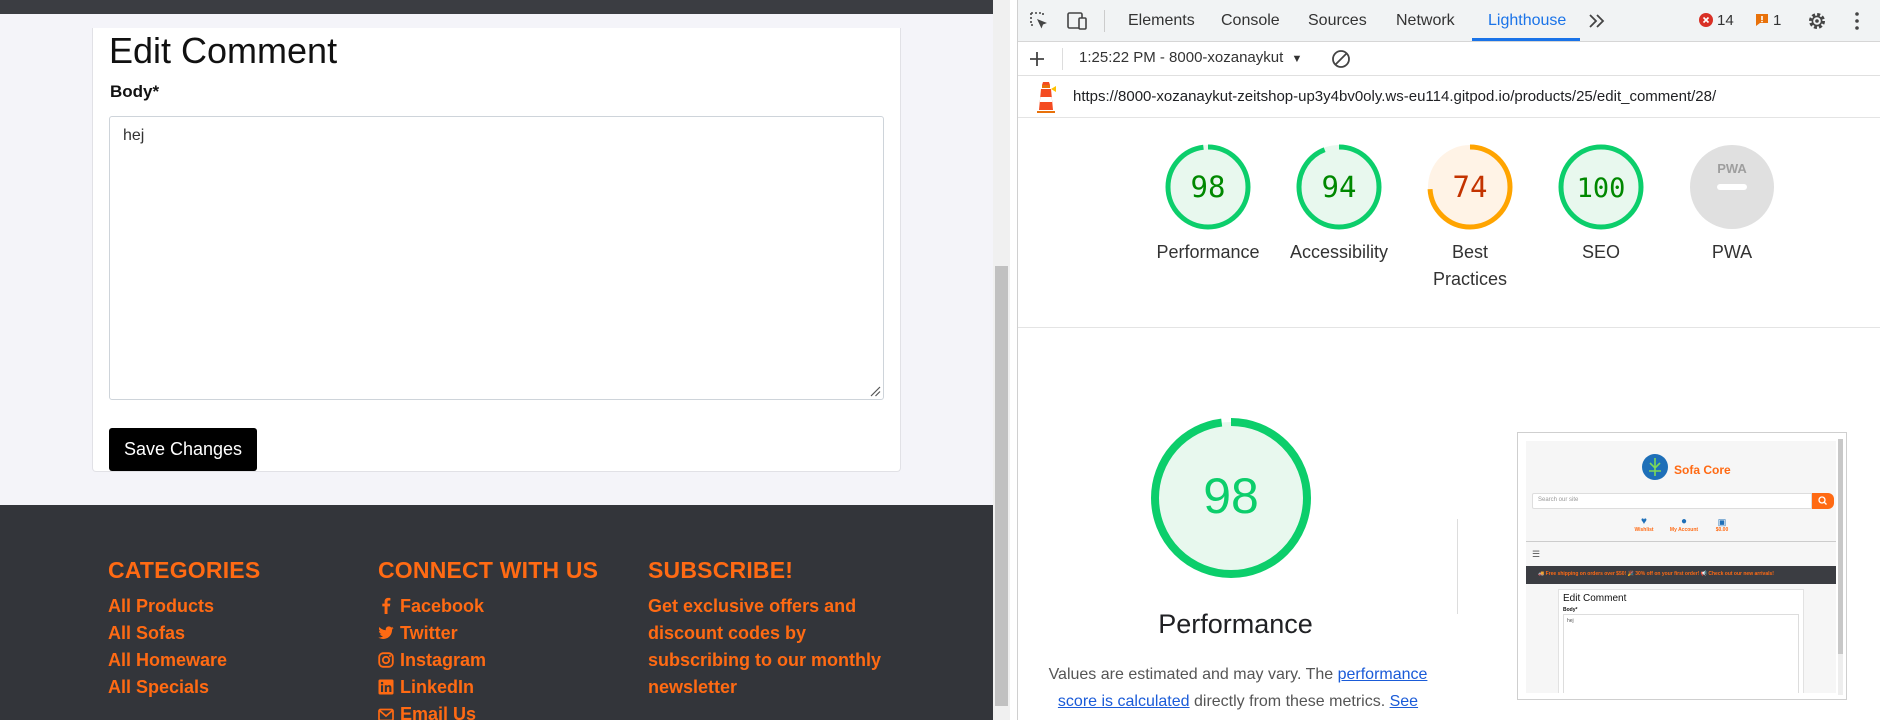  I want to click on performance-big-gauge: 98, so click(1231, 498).